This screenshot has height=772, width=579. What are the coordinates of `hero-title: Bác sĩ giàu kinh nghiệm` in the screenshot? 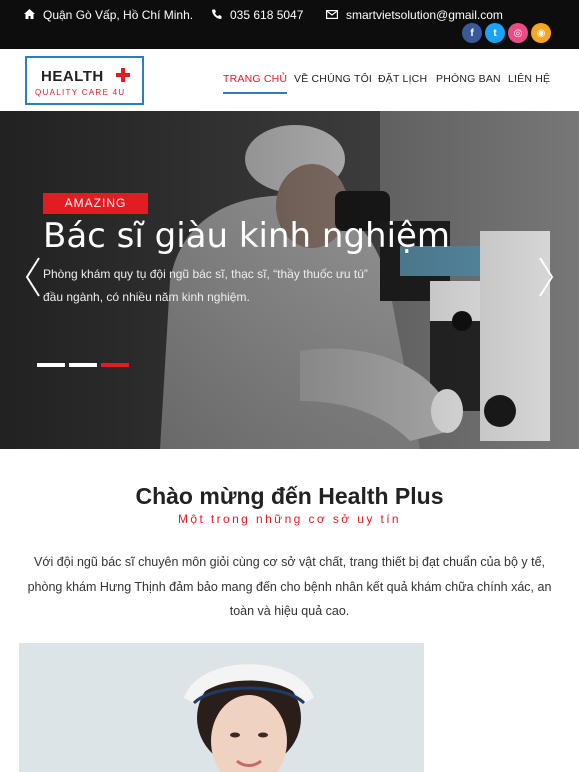 It's located at (247, 236).